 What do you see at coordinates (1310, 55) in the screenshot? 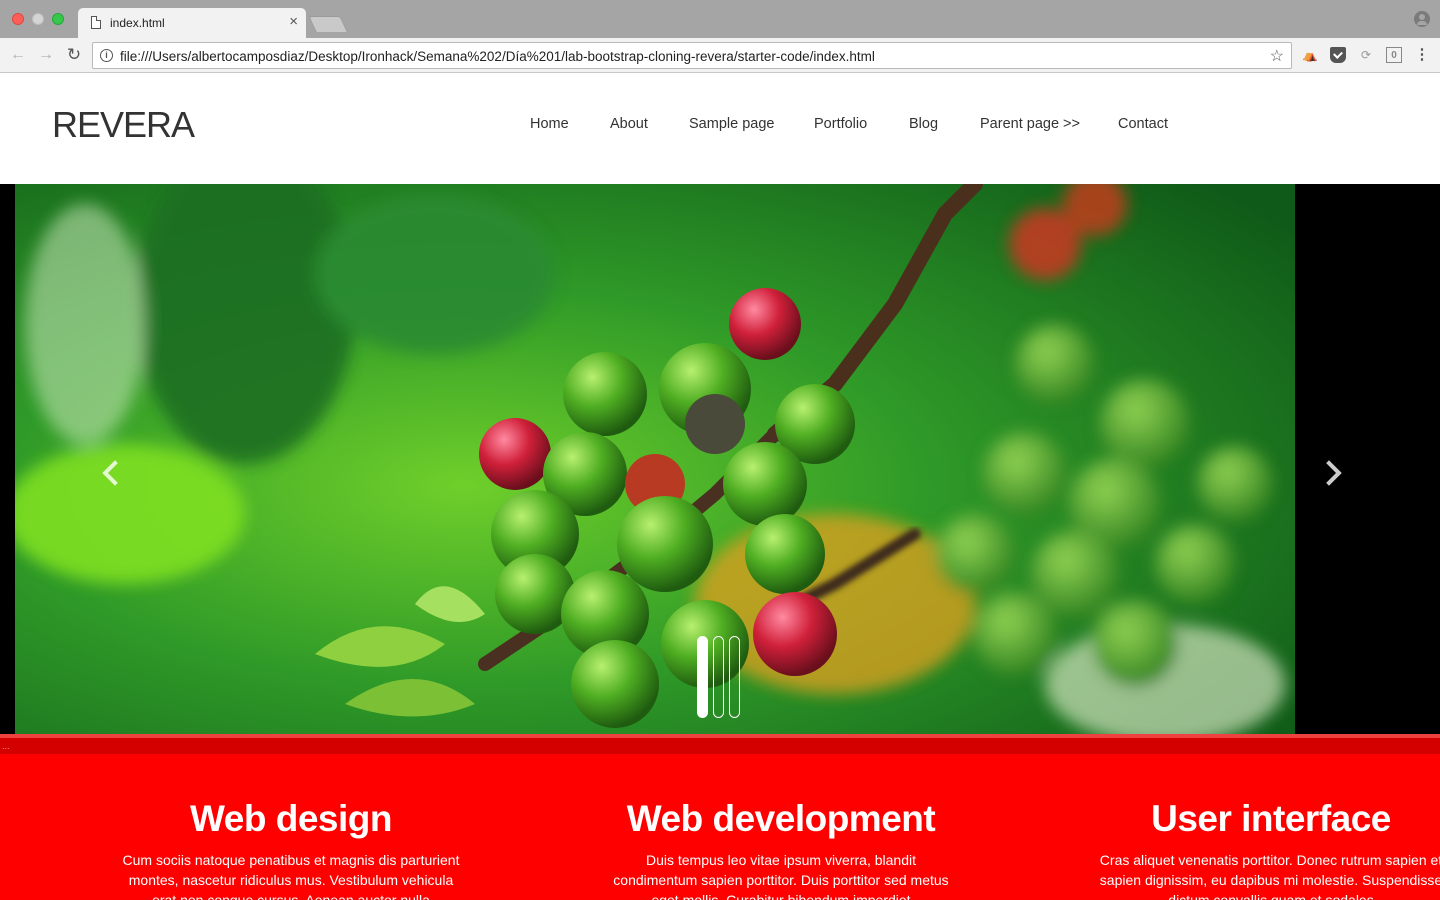
I see `extension-tent-icon: ⛺` at bounding box center [1310, 55].